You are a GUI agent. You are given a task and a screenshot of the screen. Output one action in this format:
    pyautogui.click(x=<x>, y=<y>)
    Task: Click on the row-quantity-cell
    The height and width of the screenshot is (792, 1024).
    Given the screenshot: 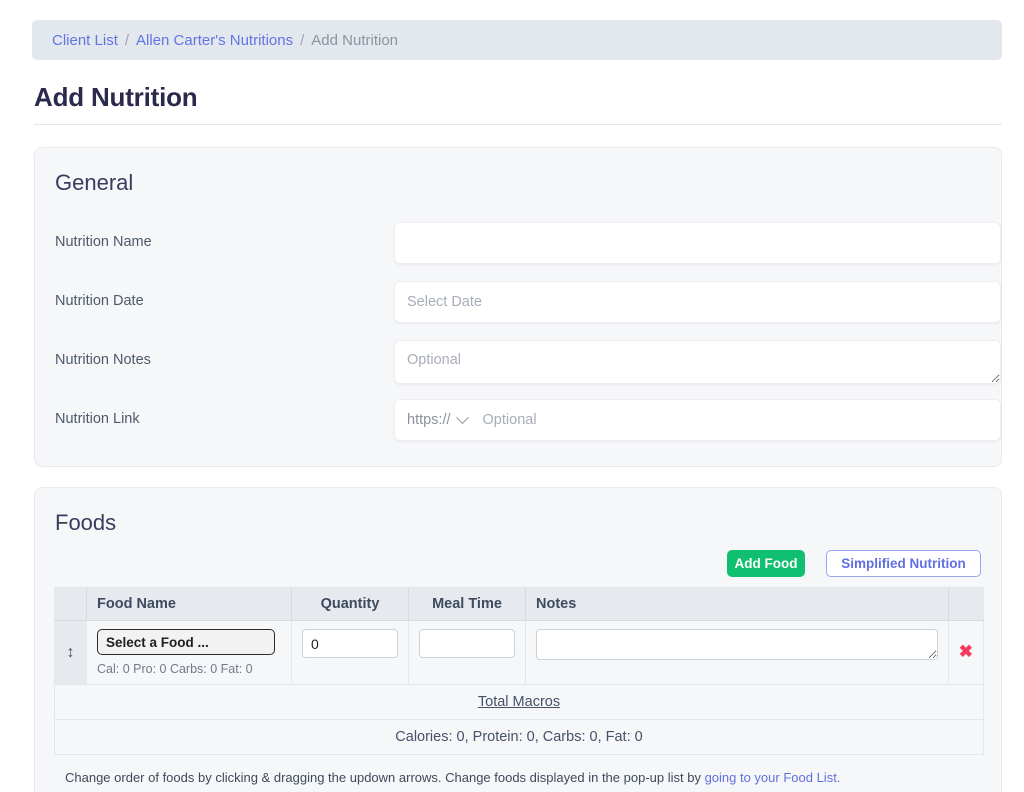 What is the action you would take?
    pyautogui.click(x=350, y=652)
    